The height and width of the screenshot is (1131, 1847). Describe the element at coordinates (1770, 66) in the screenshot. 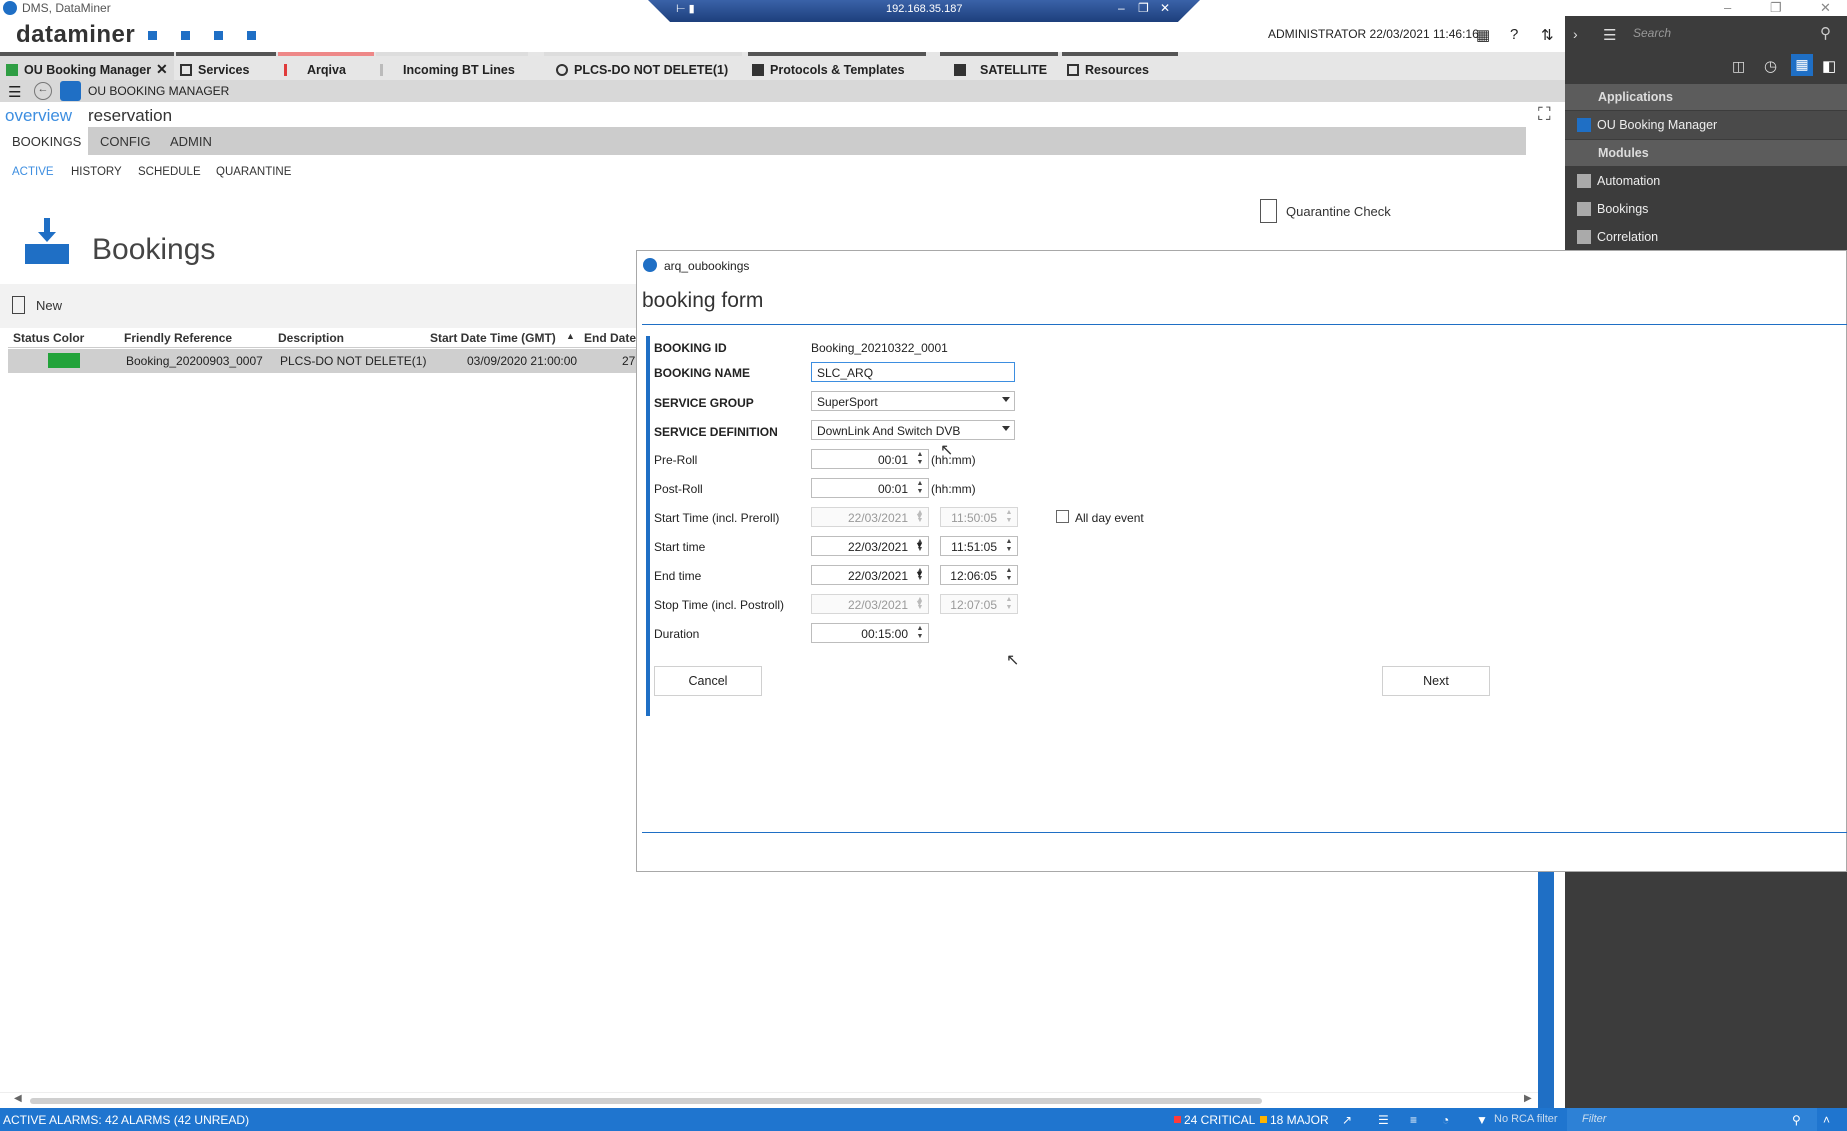

I see `history-icon: ◷` at that location.